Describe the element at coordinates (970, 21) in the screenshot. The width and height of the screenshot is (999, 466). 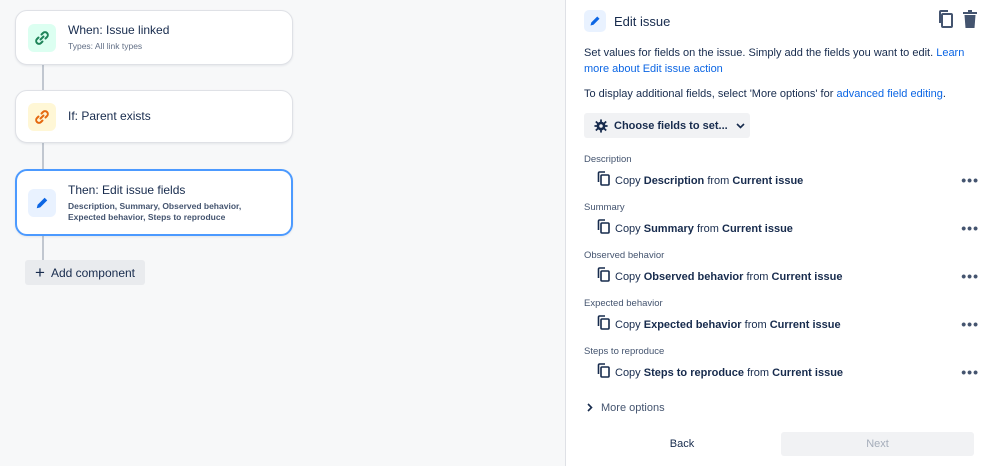
I see `trash-icon` at that location.